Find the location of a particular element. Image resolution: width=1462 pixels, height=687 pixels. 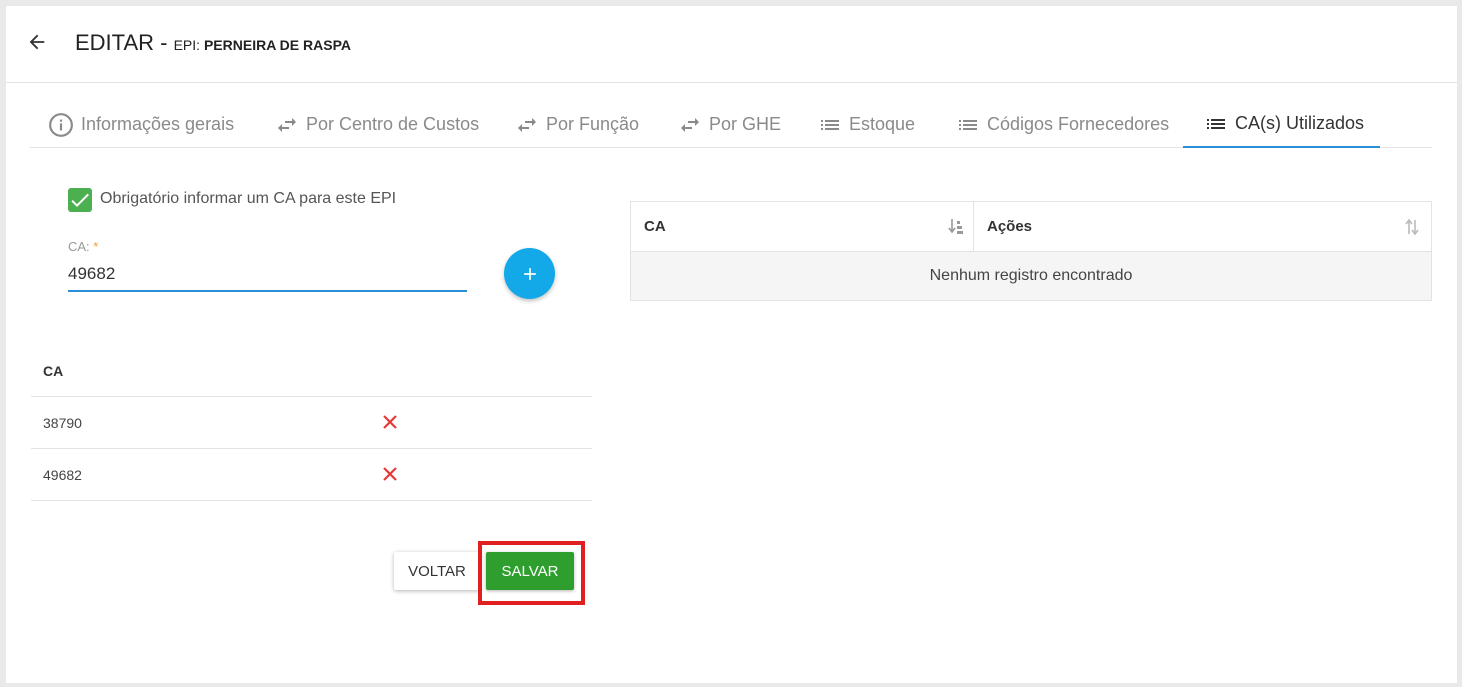

column-header-label: CA is located at coordinates (655, 226).